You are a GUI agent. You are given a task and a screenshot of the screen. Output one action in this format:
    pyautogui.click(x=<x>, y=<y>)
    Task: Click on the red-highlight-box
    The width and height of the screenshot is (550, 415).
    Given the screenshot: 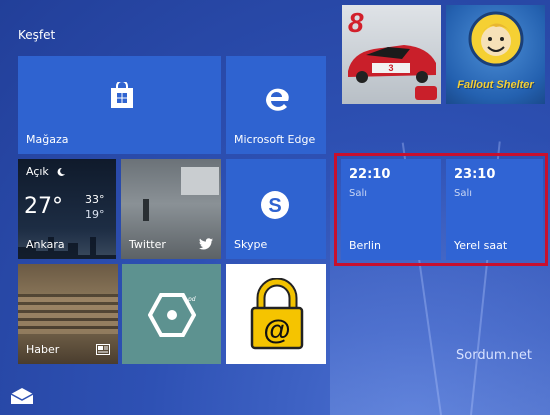 What is the action you would take?
    pyautogui.click(x=441, y=209)
    